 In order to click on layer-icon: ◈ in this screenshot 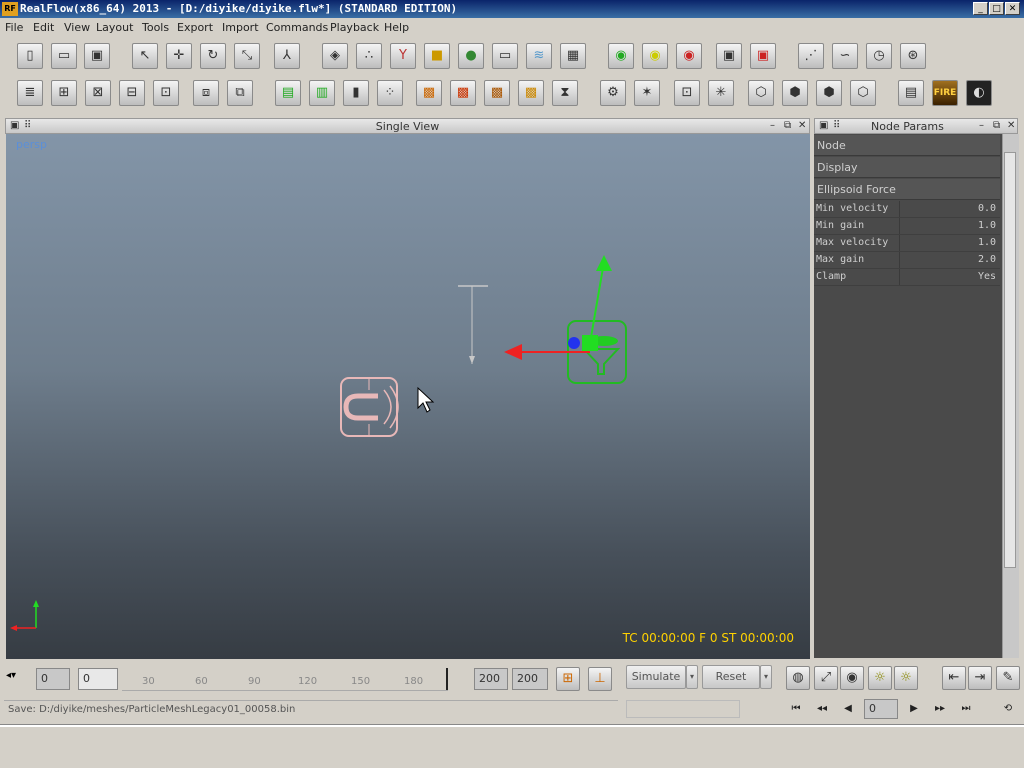, I will do `click(335, 56)`.